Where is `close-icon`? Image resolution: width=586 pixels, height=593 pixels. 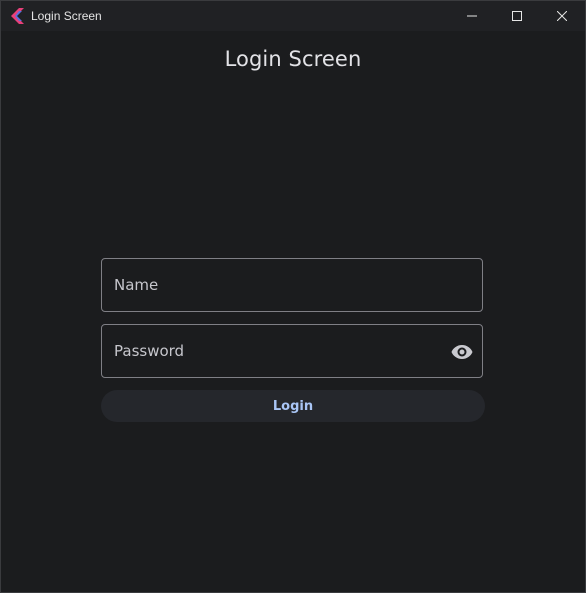
close-icon is located at coordinates (562, 16).